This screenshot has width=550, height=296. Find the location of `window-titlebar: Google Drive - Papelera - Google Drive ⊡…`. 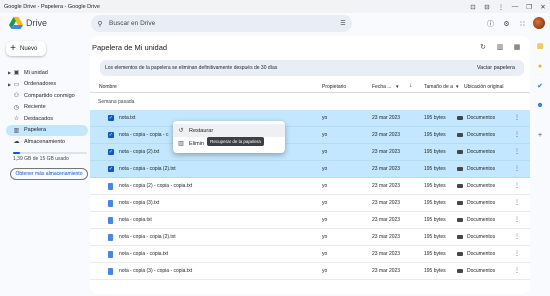

window-titlebar: Google Drive - Papelera - Google Drive ⊡… is located at coordinates (275, 6).